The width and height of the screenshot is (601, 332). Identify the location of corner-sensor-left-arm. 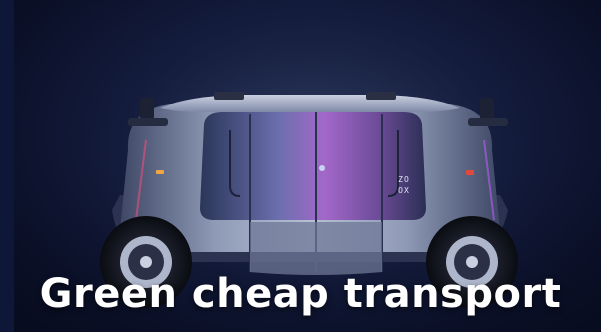
(148, 122).